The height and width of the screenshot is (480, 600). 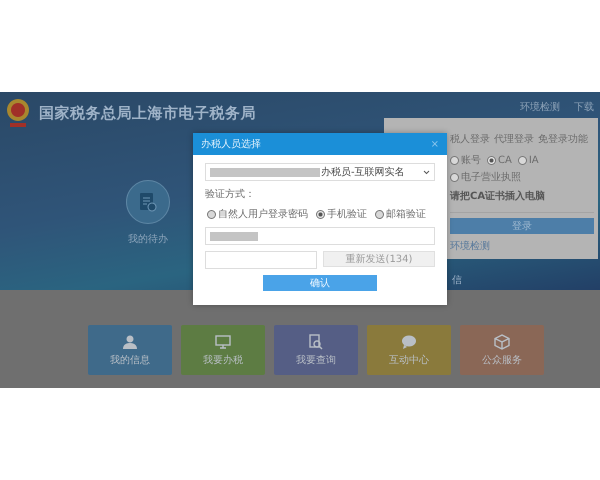 What do you see at coordinates (470, 140) in the screenshot?
I see `login-tab: 税人登录` at bounding box center [470, 140].